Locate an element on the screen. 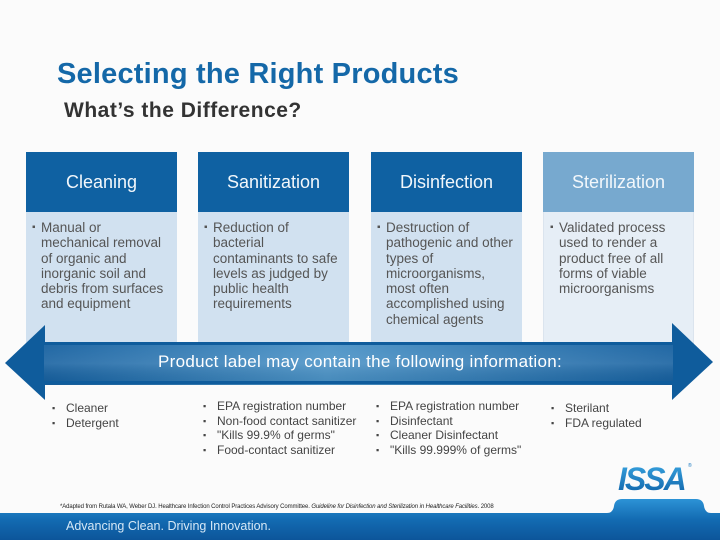 The height and width of the screenshot is (540, 720). list-item: ▪ Disinfectant is located at coordinates (448, 421).